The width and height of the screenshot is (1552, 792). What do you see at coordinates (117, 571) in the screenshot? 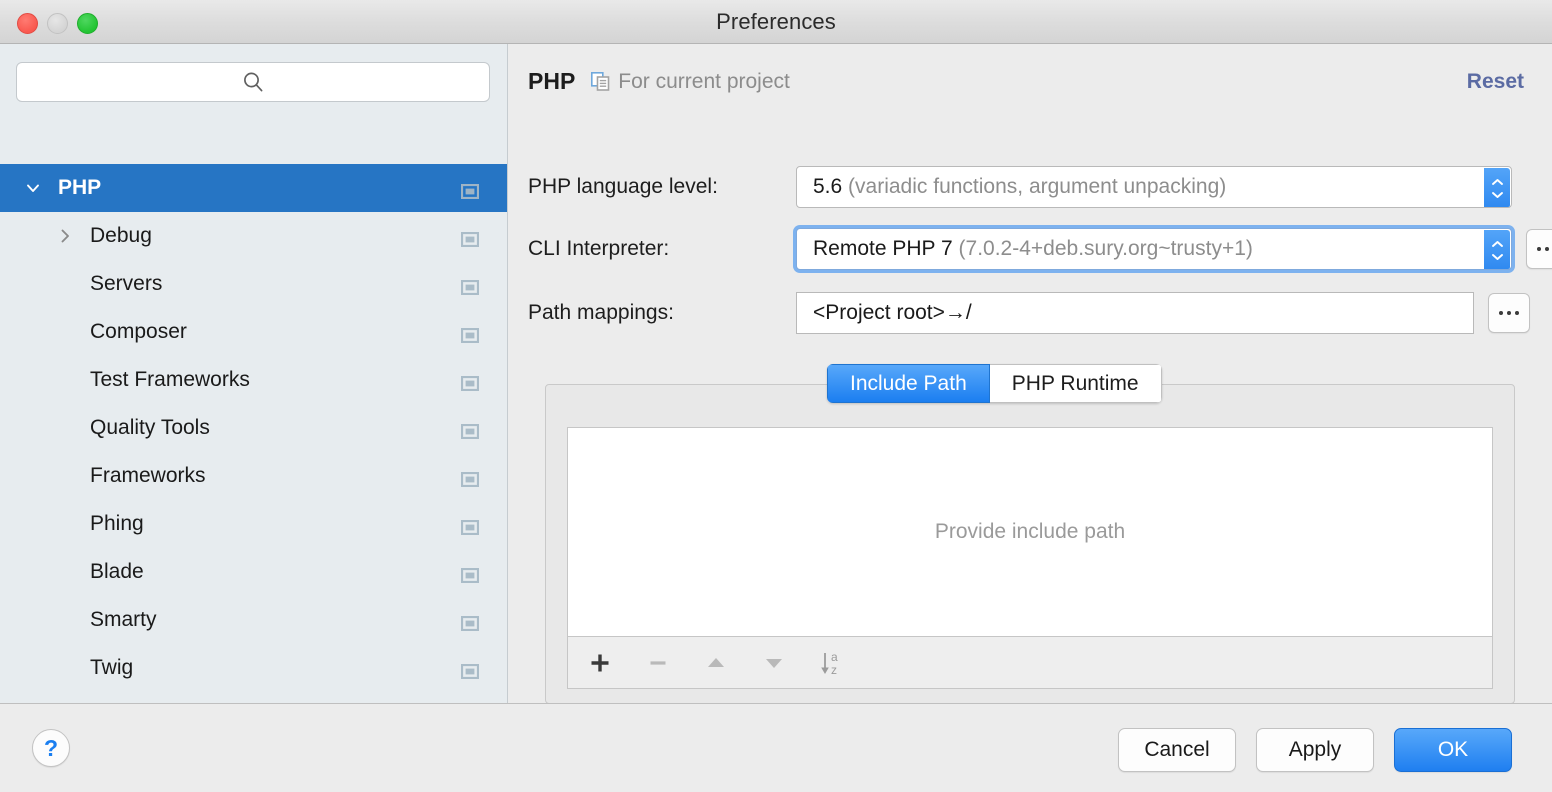
I see `sidebar-item-label: Blade` at bounding box center [117, 571].